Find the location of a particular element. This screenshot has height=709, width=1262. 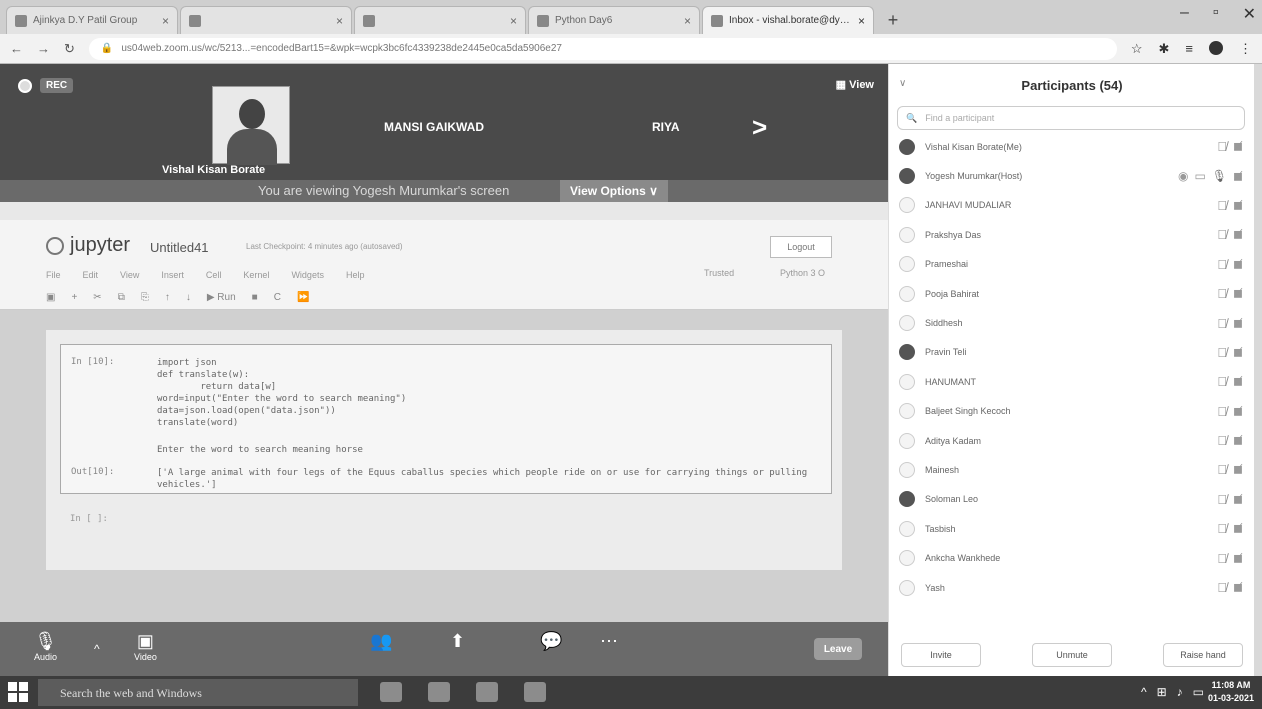

browser-tab: Python Day6 × is located at coordinates (614, 20).